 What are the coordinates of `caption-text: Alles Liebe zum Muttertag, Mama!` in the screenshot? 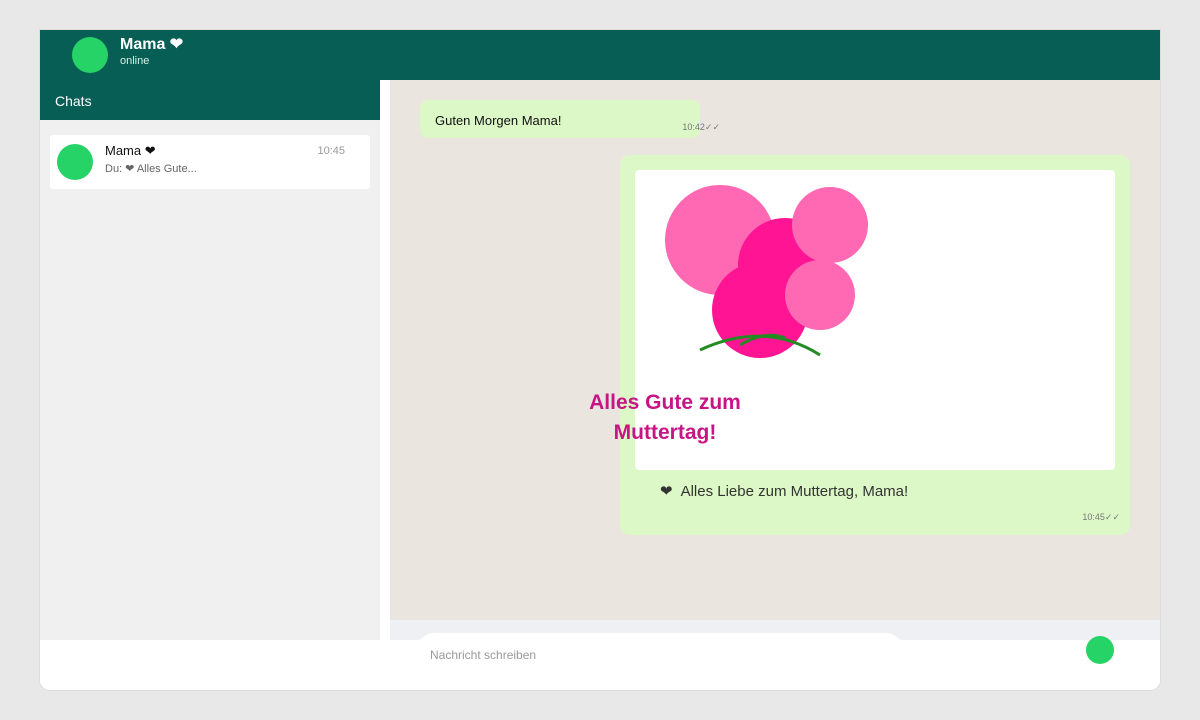 It's located at (794, 491).